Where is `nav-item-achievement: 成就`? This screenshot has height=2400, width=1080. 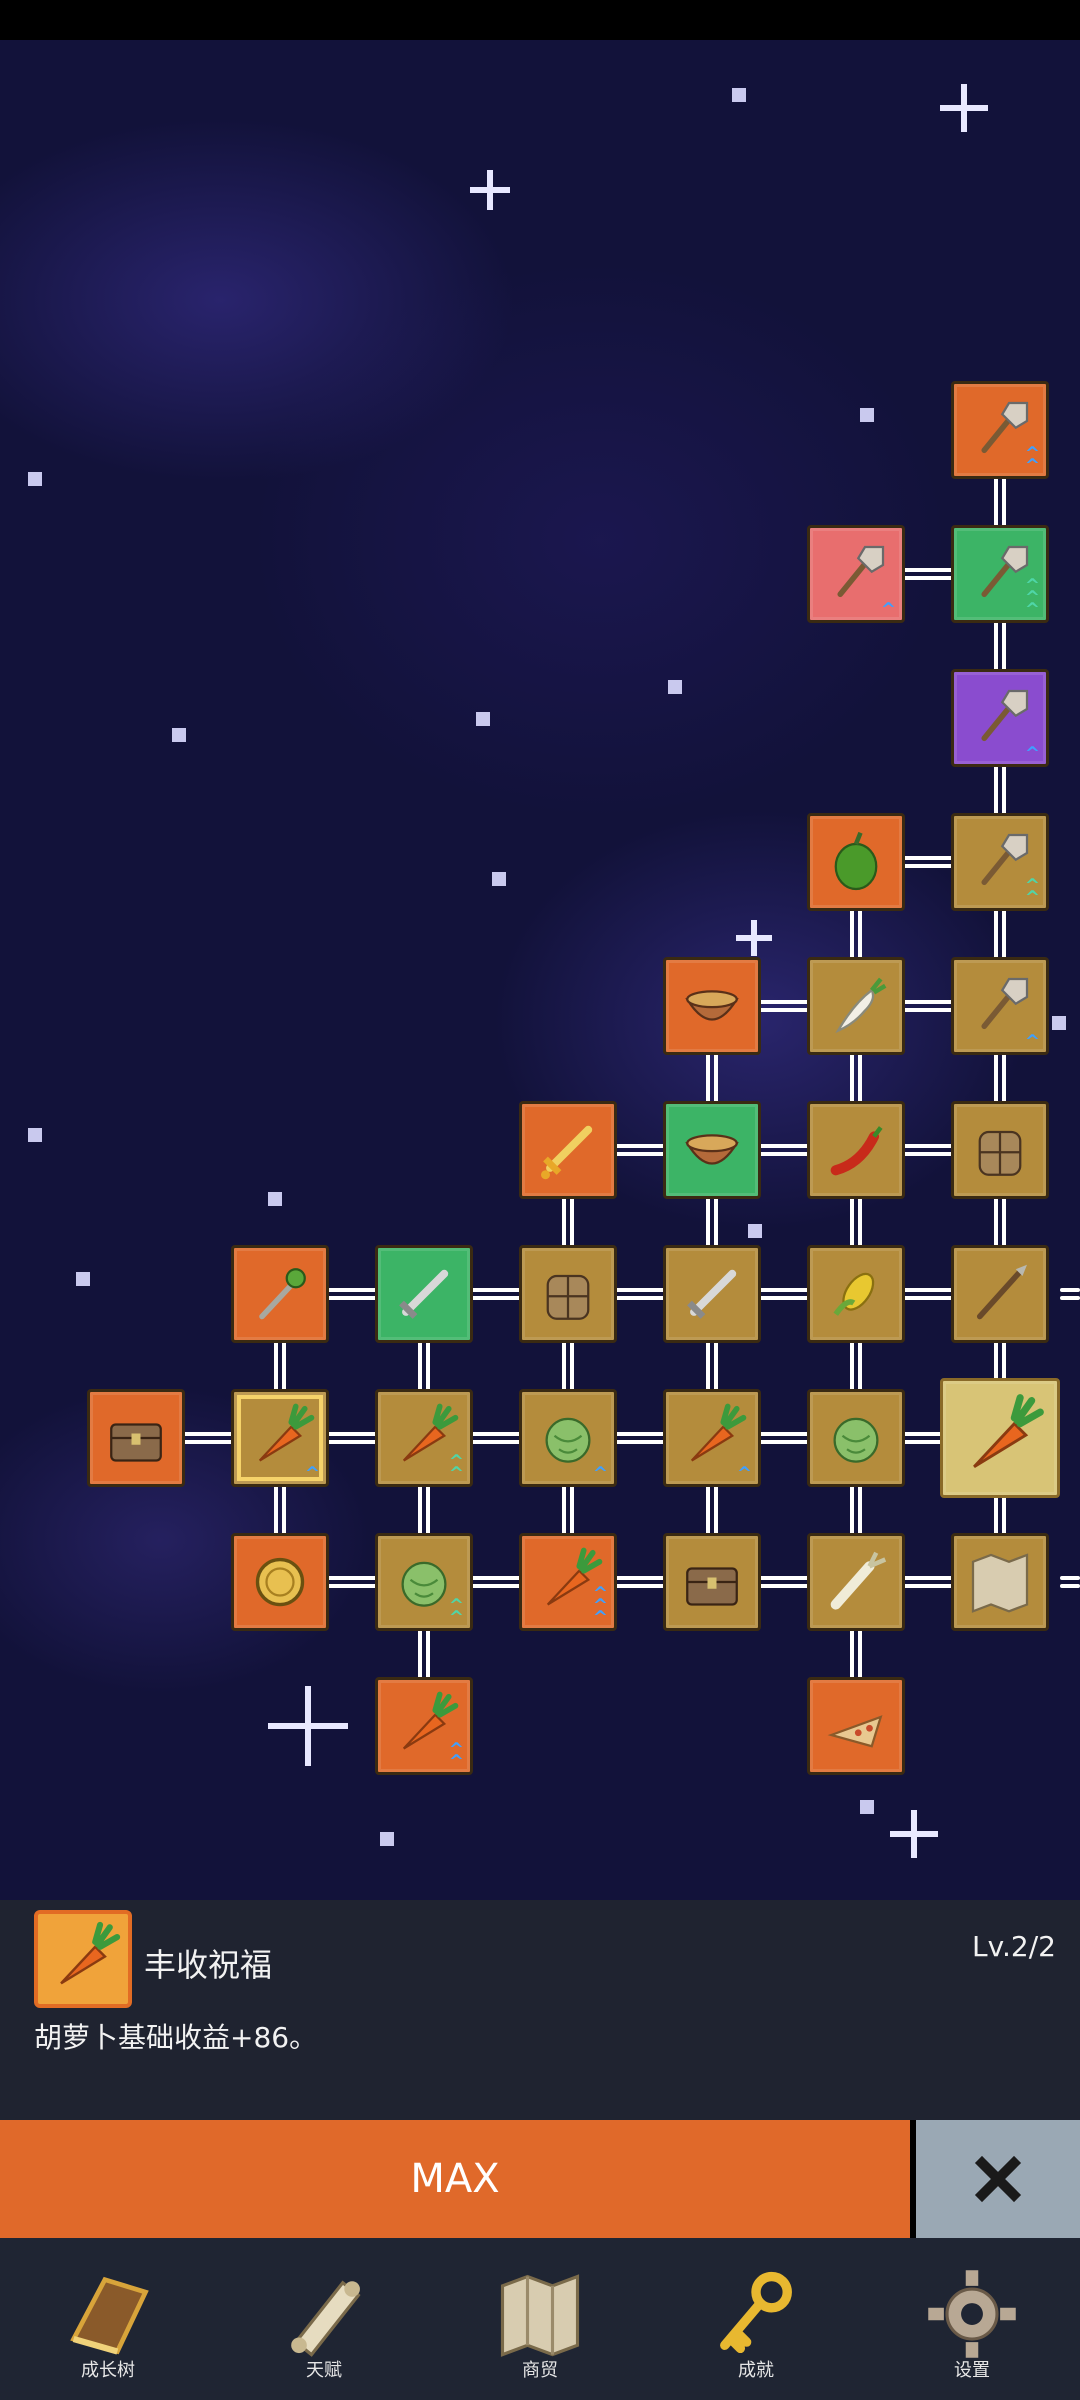
nav-item-achievement: 成就 is located at coordinates (756, 2319).